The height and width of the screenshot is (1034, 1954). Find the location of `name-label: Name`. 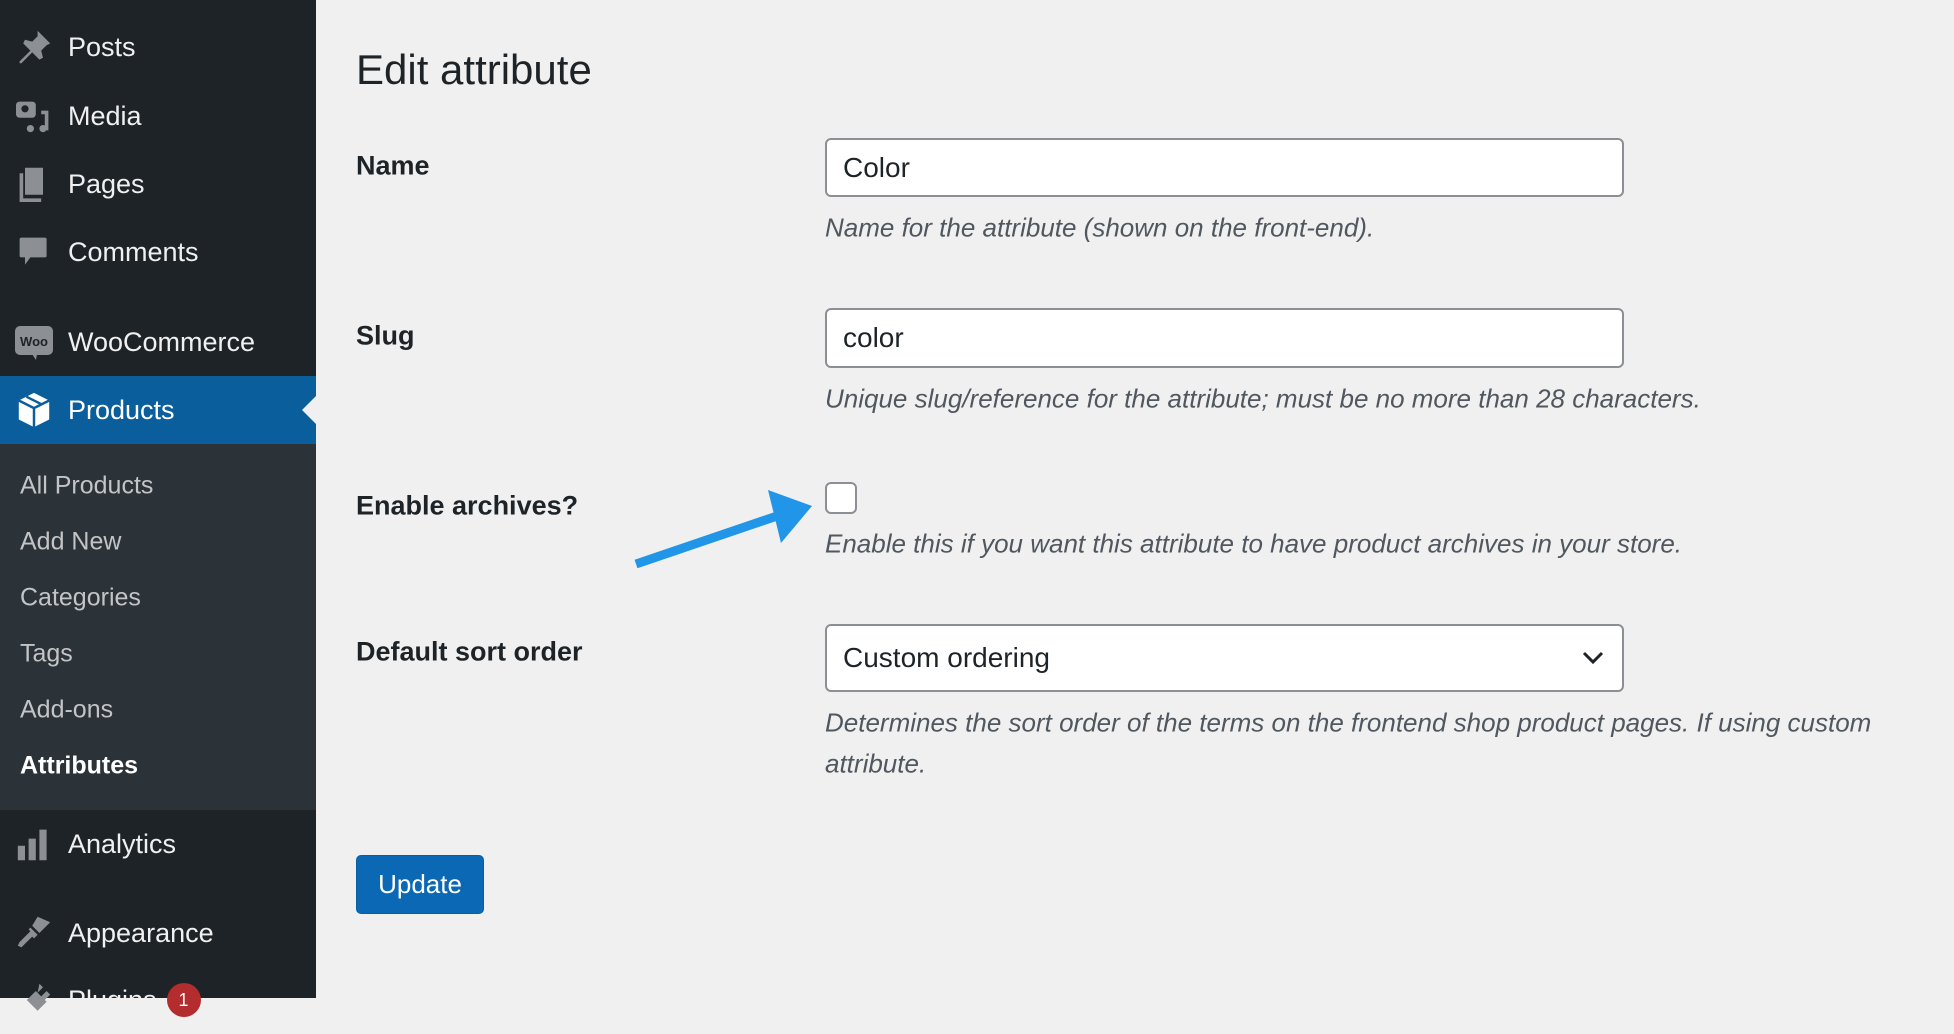

name-label: Name is located at coordinates (393, 165).